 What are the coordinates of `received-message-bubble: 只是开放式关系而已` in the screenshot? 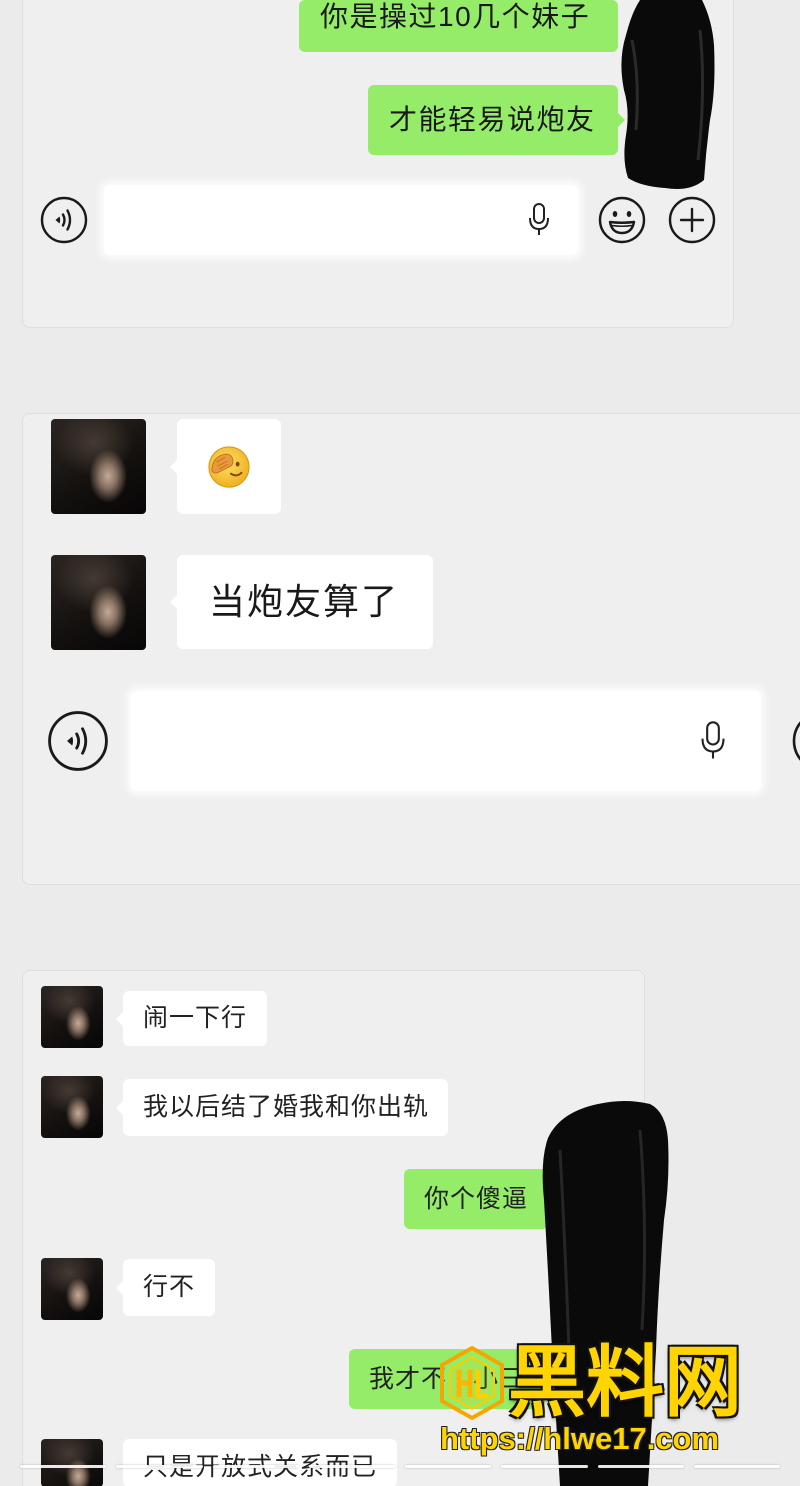 It's located at (260, 1462).